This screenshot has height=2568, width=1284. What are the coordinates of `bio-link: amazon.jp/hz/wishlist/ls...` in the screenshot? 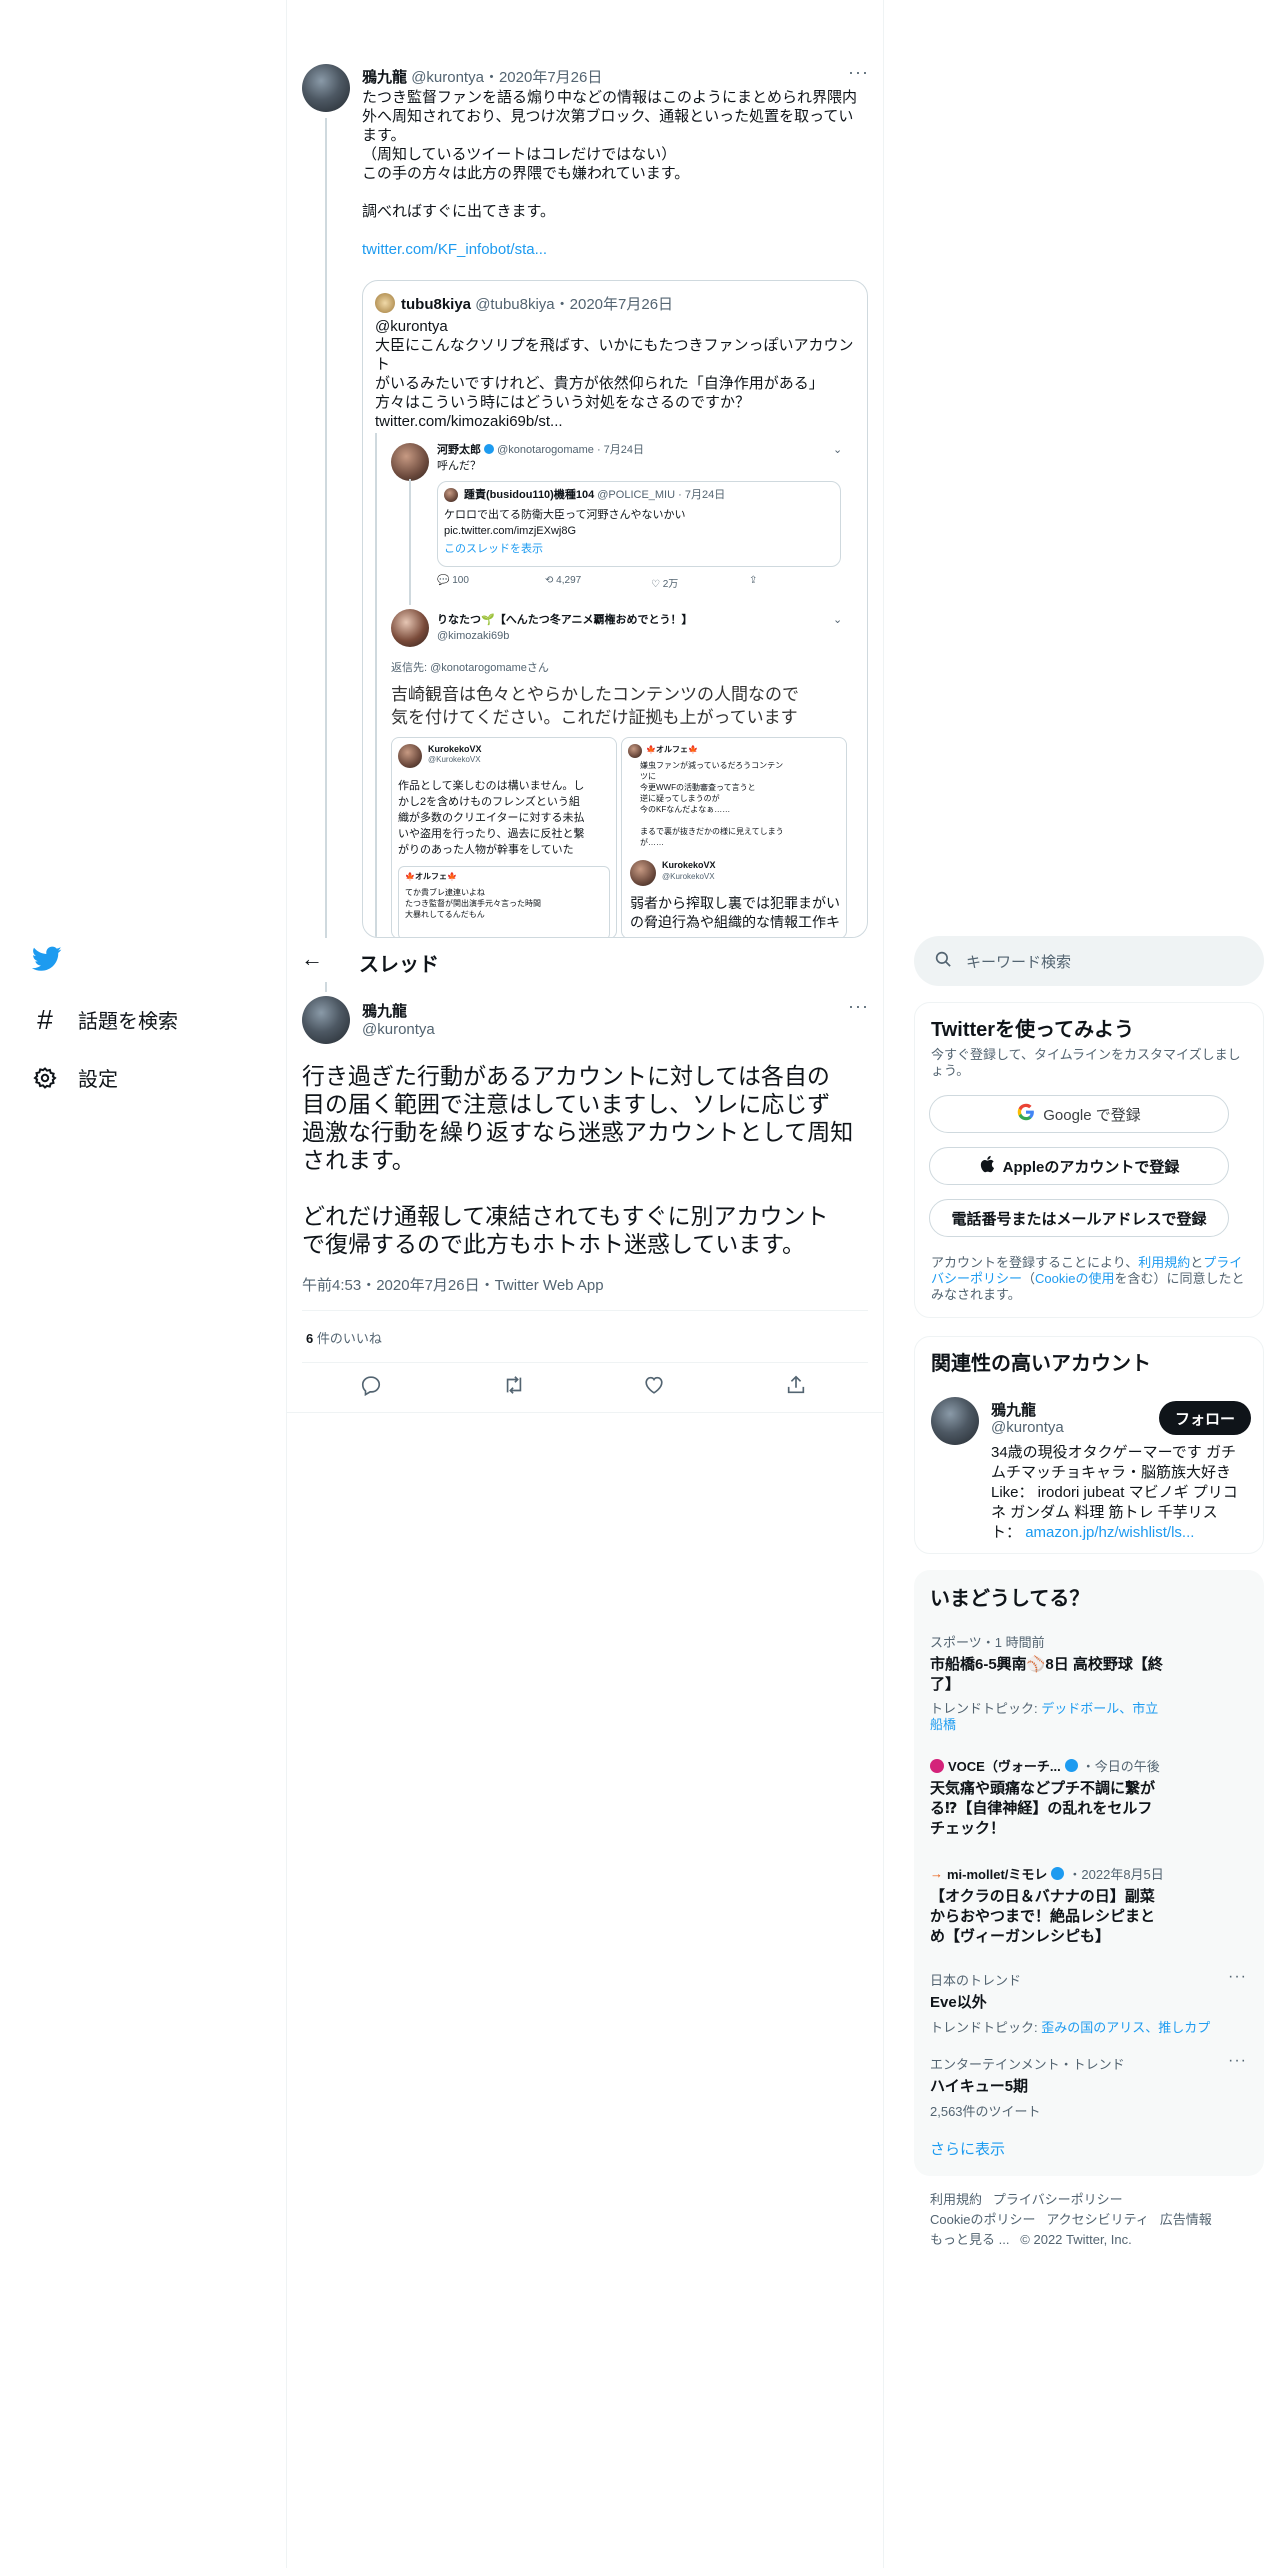 It's located at (1109, 1532).